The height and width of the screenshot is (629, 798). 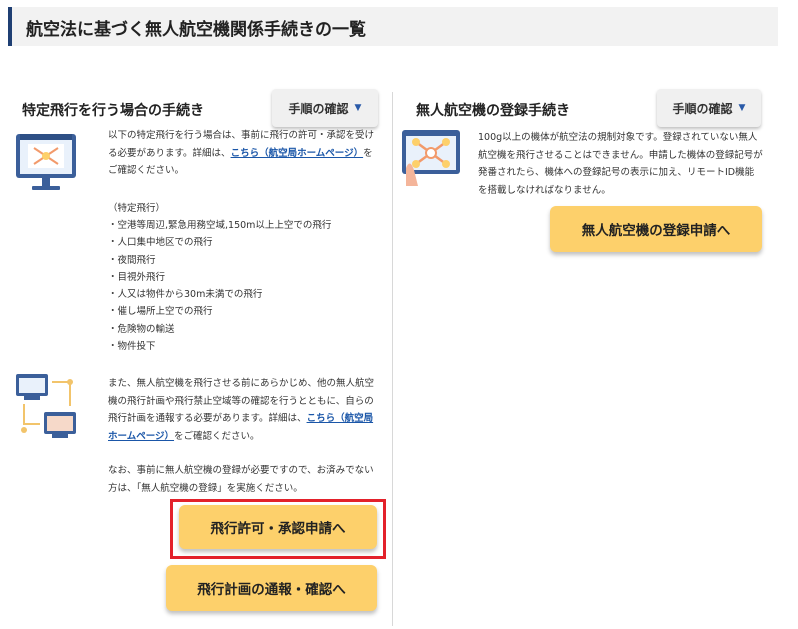 What do you see at coordinates (392, 359) in the screenshot?
I see `column-divider` at bounding box center [392, 359].